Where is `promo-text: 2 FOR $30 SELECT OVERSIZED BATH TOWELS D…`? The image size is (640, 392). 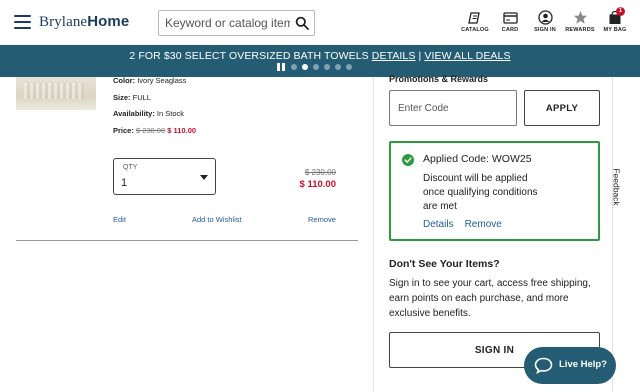
promo-text: 2 FOR $30 SELECT OVERSIZED BATH TOWELS D… is located at coordinates (320, 56).